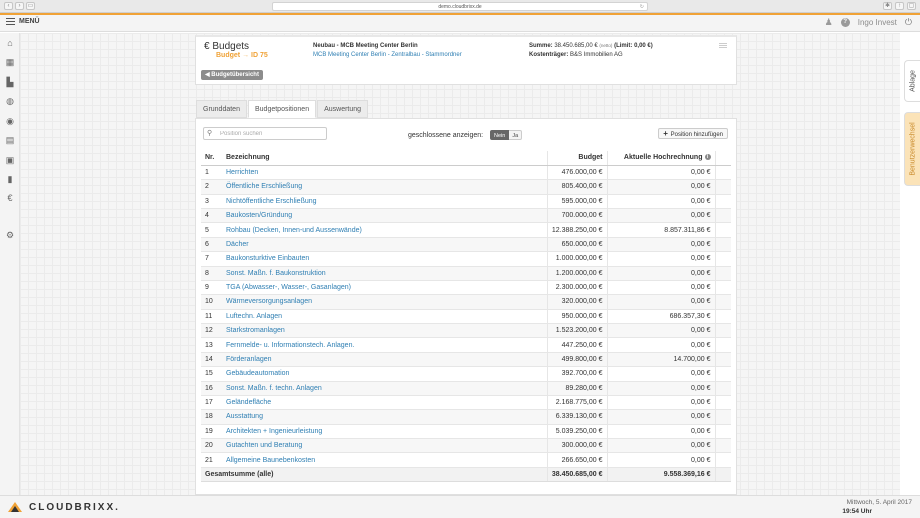  What do you see at coordinates (516, 135) in the screenshot?
I see `toggle-yes: Ja` at bounding box center [516, 135].